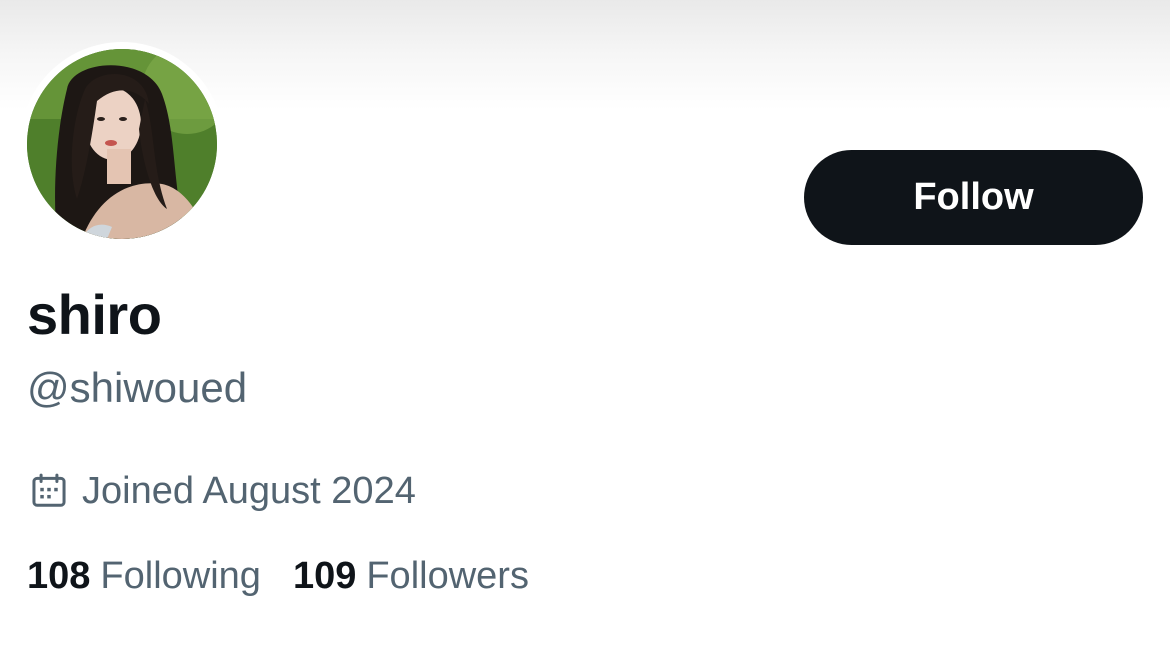 The width and height of the screenshot is (1170, 653). What do you see at coordinates (973, 197) in the screenshot?
I see `follow-button: Follow` at bounding box center [973, 197].